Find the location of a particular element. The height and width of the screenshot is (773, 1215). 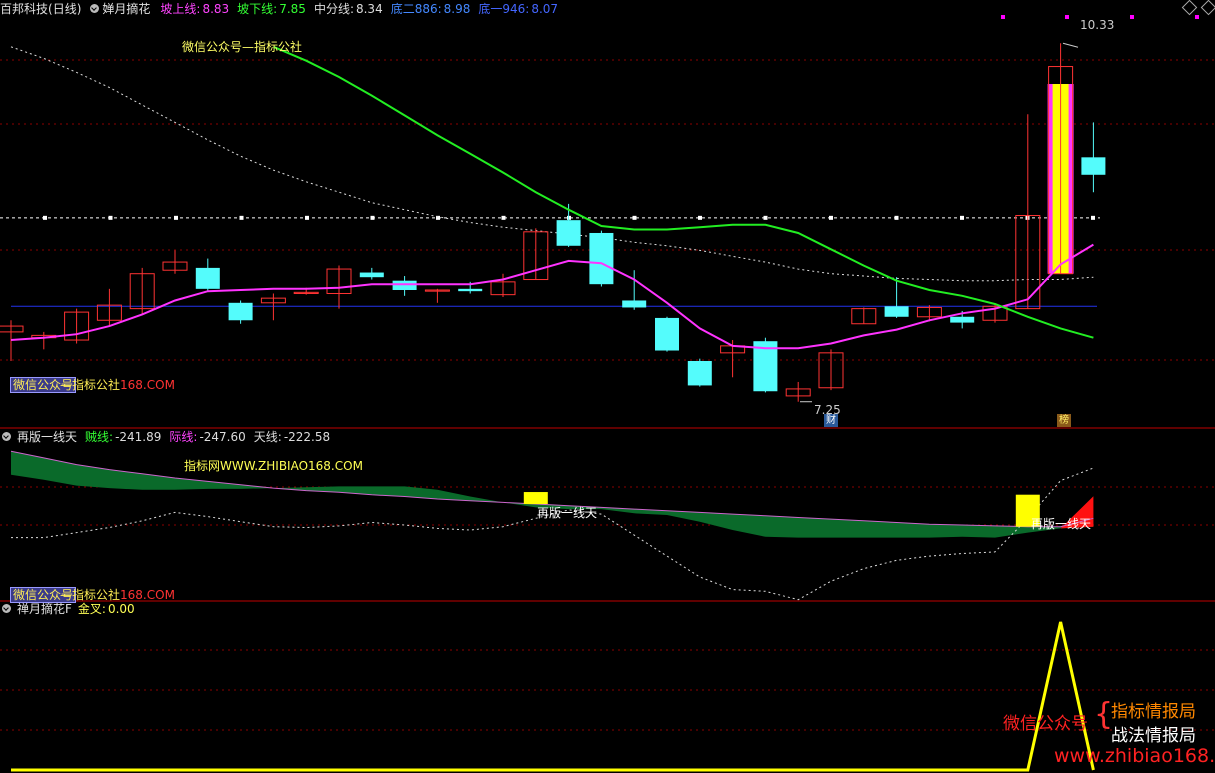

watermark-tail-2: —指标公社 is located at coordinates (90, 595).